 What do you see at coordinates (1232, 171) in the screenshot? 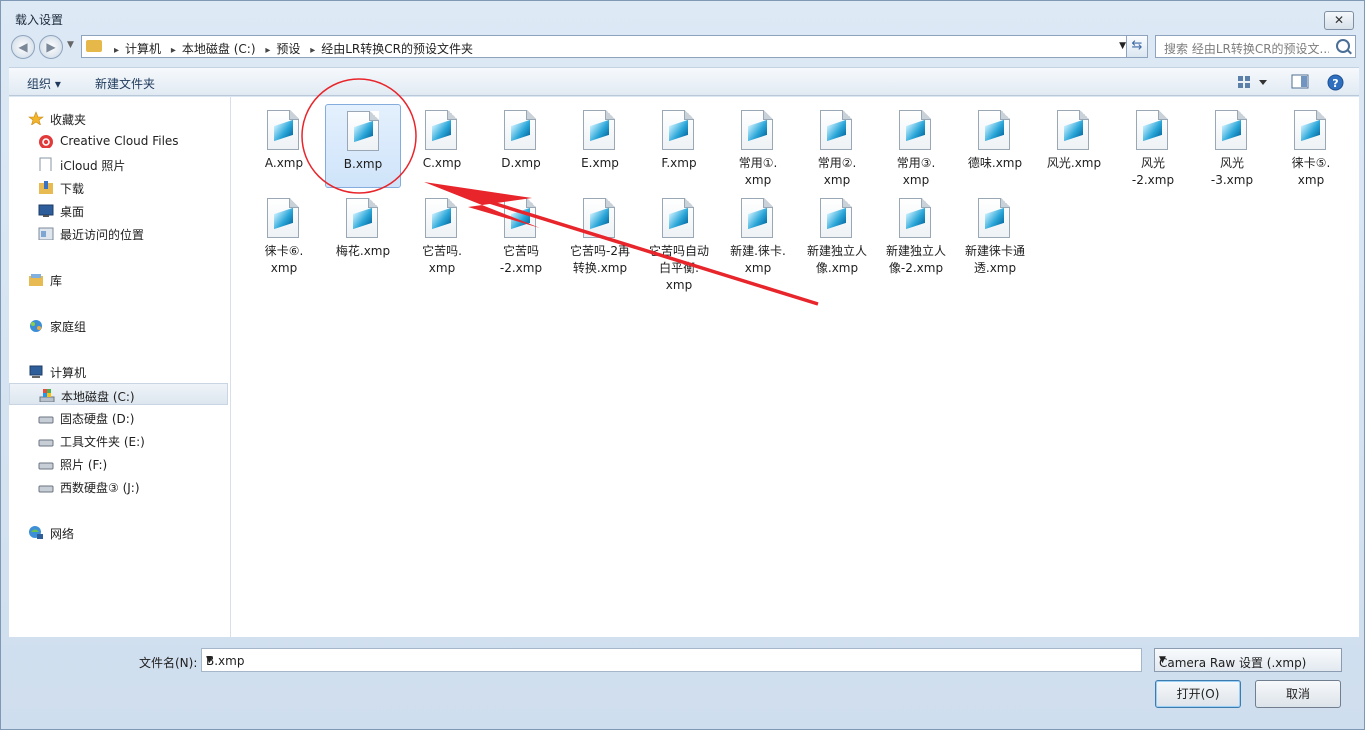
I see `file-name-label: 风光 -3.xmp` at bounding box center [1232, 171].